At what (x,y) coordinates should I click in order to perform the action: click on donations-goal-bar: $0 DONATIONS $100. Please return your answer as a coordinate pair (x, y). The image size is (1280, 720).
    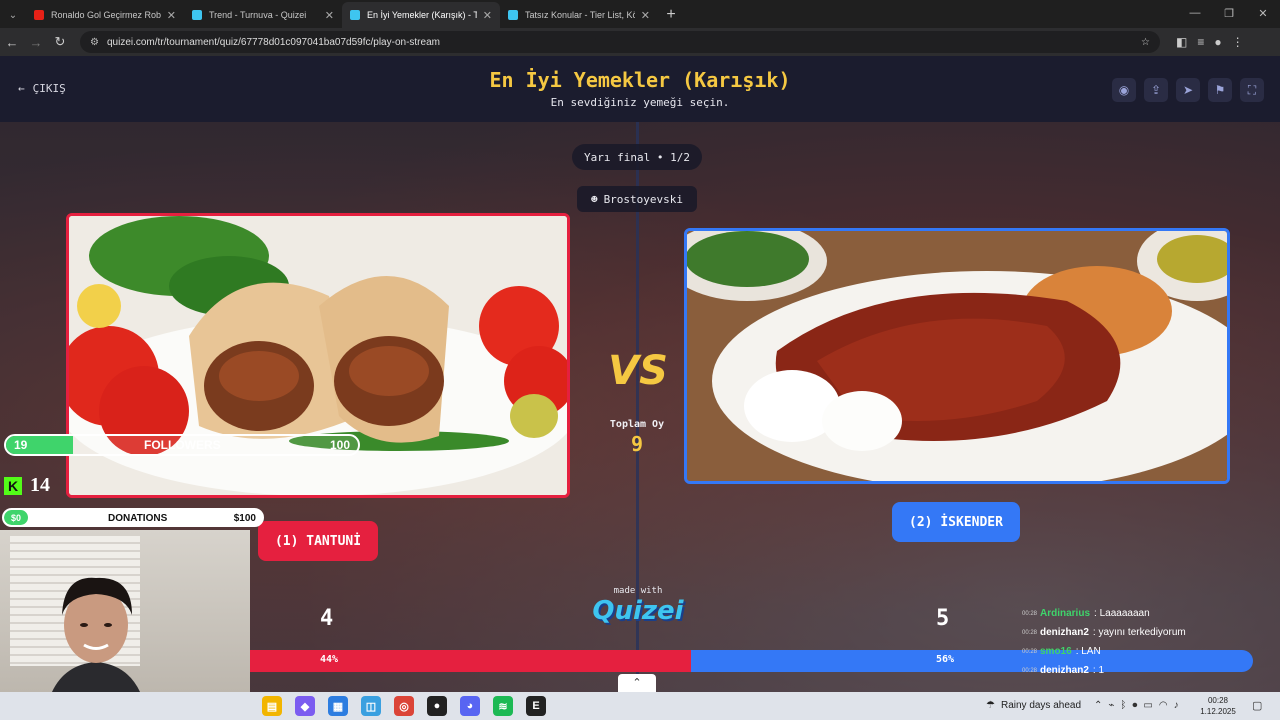
    Looking at the image, I should click on (133, 517).